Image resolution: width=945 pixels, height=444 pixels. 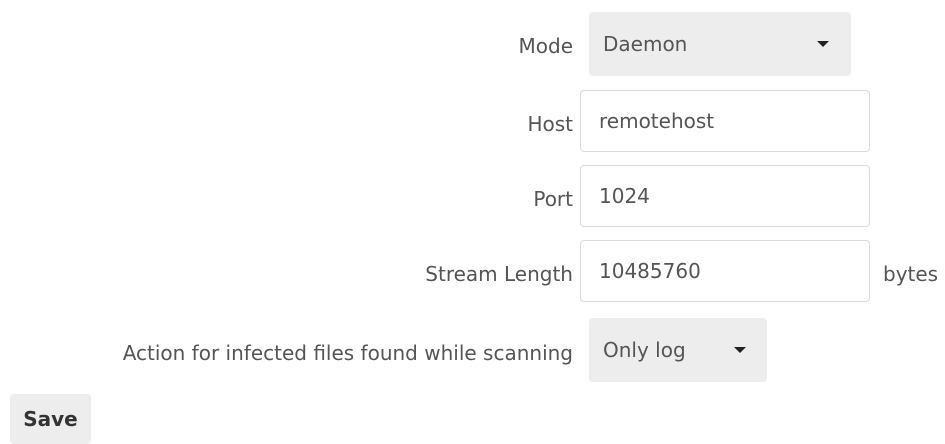 What do you see at coordinates (499, 274) in the screenshot?
I see `stream-length-label: Stream Length` at bounding box center [499, 274].